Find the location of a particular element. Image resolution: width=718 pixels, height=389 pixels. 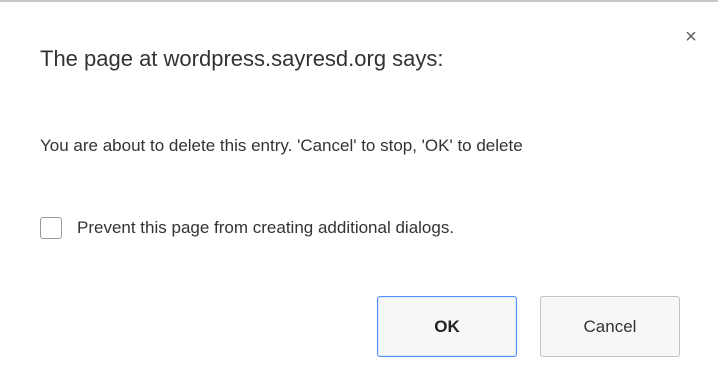

dialog-title: The page at wordpress.sayresd.org says: is located at coordinates (242, 58).